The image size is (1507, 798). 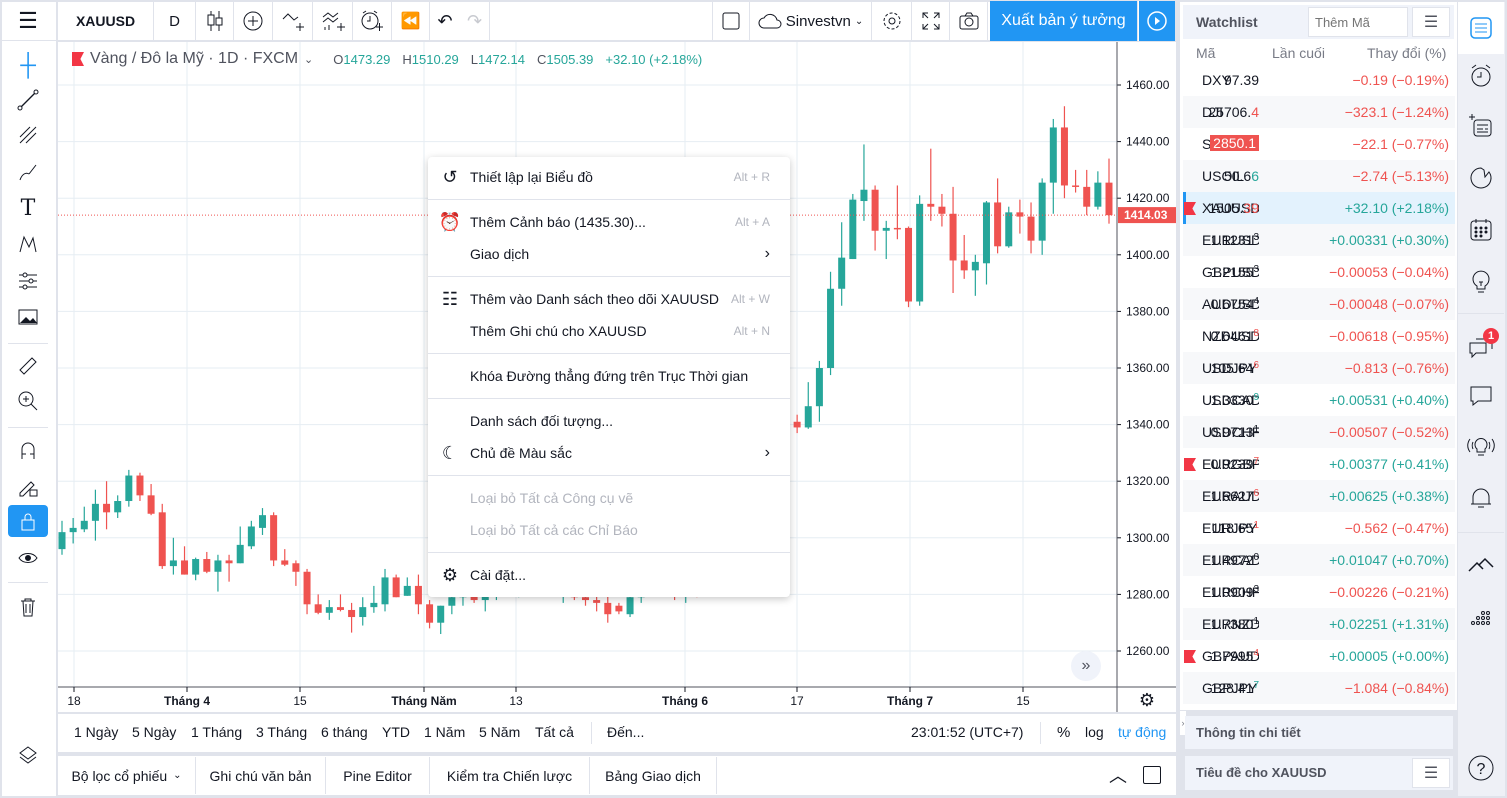 I want to click on maximize-panel-icon, so click(x=1152, y=775).